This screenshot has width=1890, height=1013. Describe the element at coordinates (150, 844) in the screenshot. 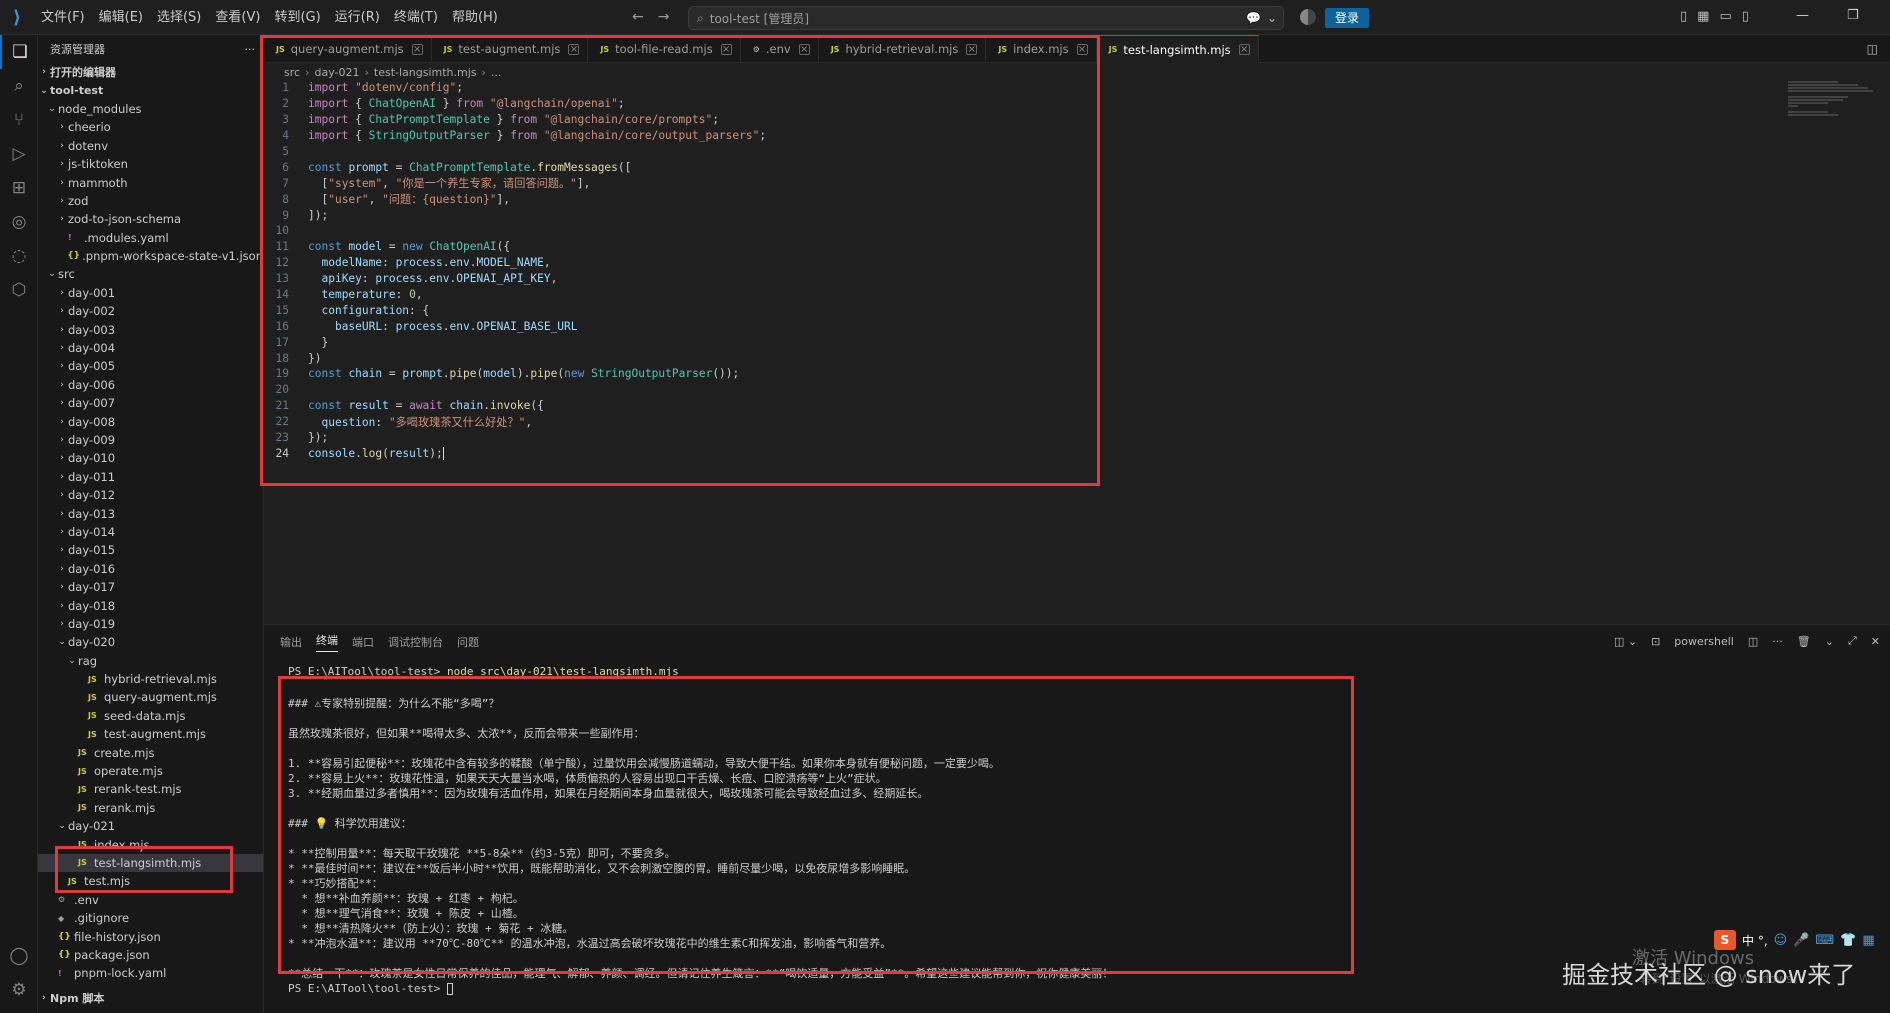

I see `file-item: JS index.mjs` at that location.